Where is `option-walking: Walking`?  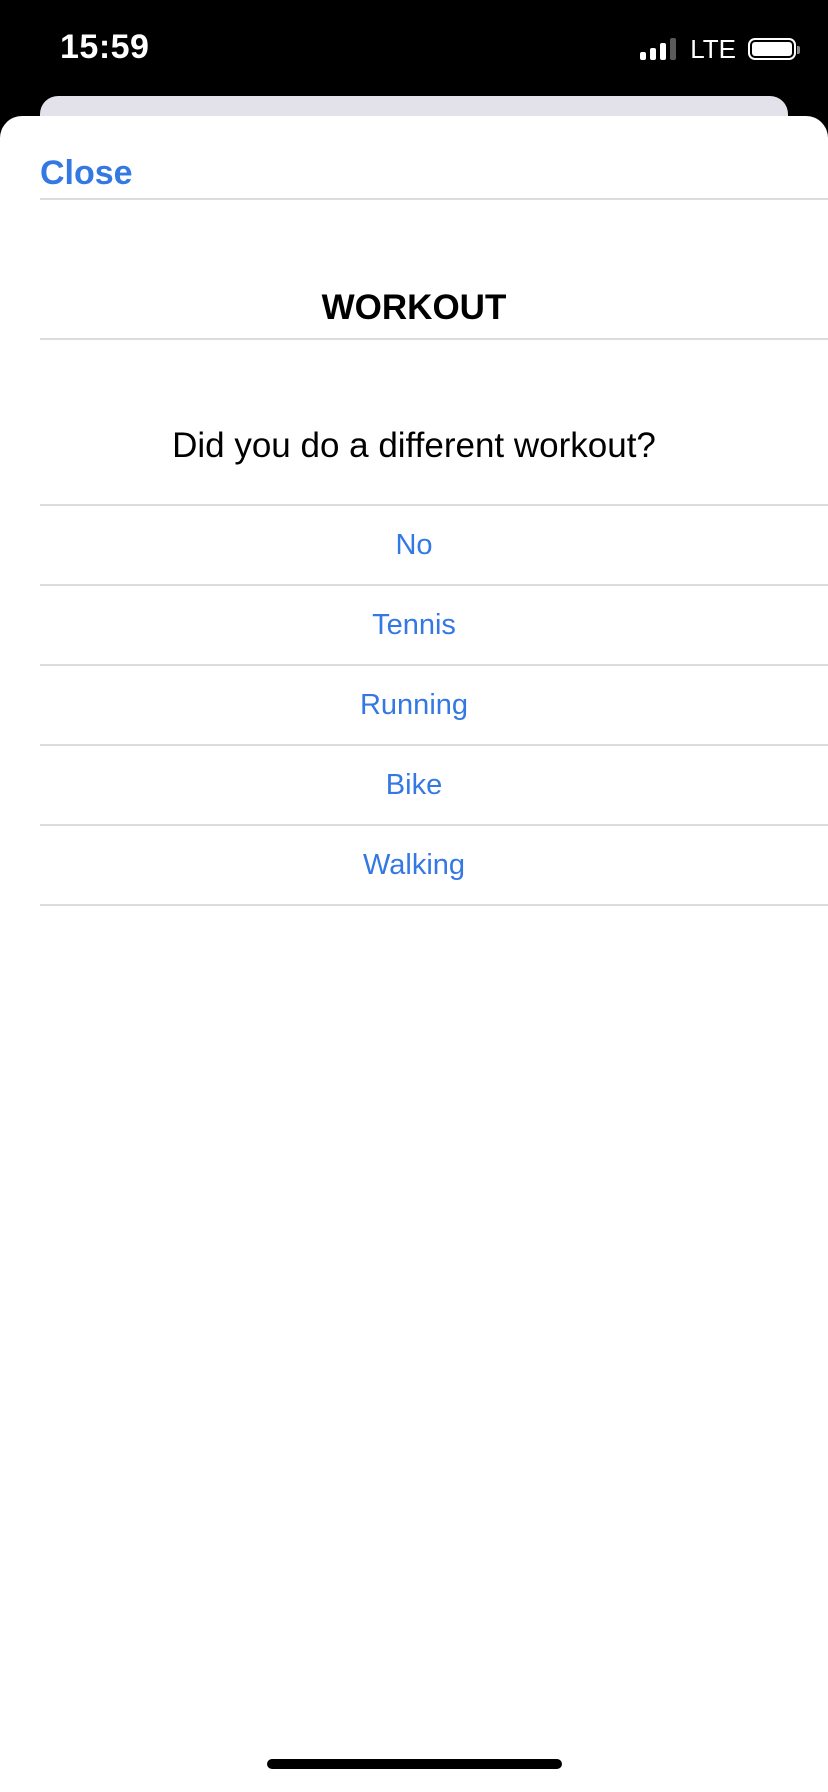
option-walking: Walking is located at coordinates (434, 866).